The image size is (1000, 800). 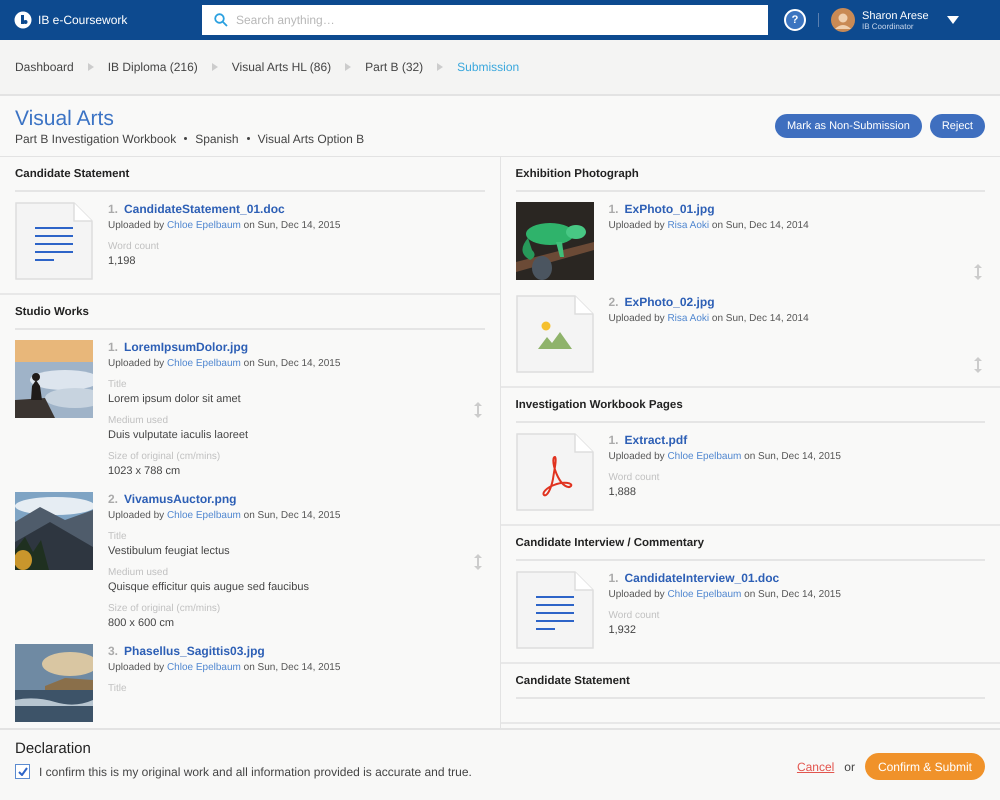 What do you see at coordinates (23, 20) in the screenshot?
I see `logo-icon` at bounding box center [23, 20].